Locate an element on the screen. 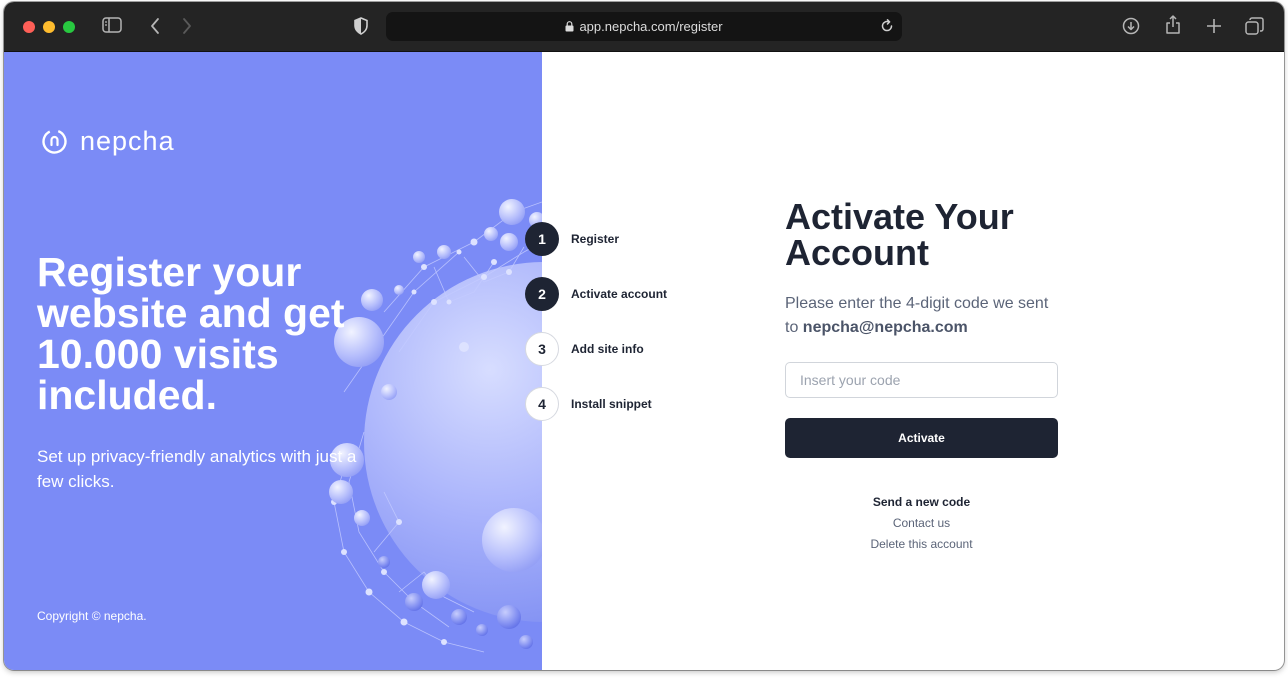  step-label: Register is located at coordinates (595, 239).